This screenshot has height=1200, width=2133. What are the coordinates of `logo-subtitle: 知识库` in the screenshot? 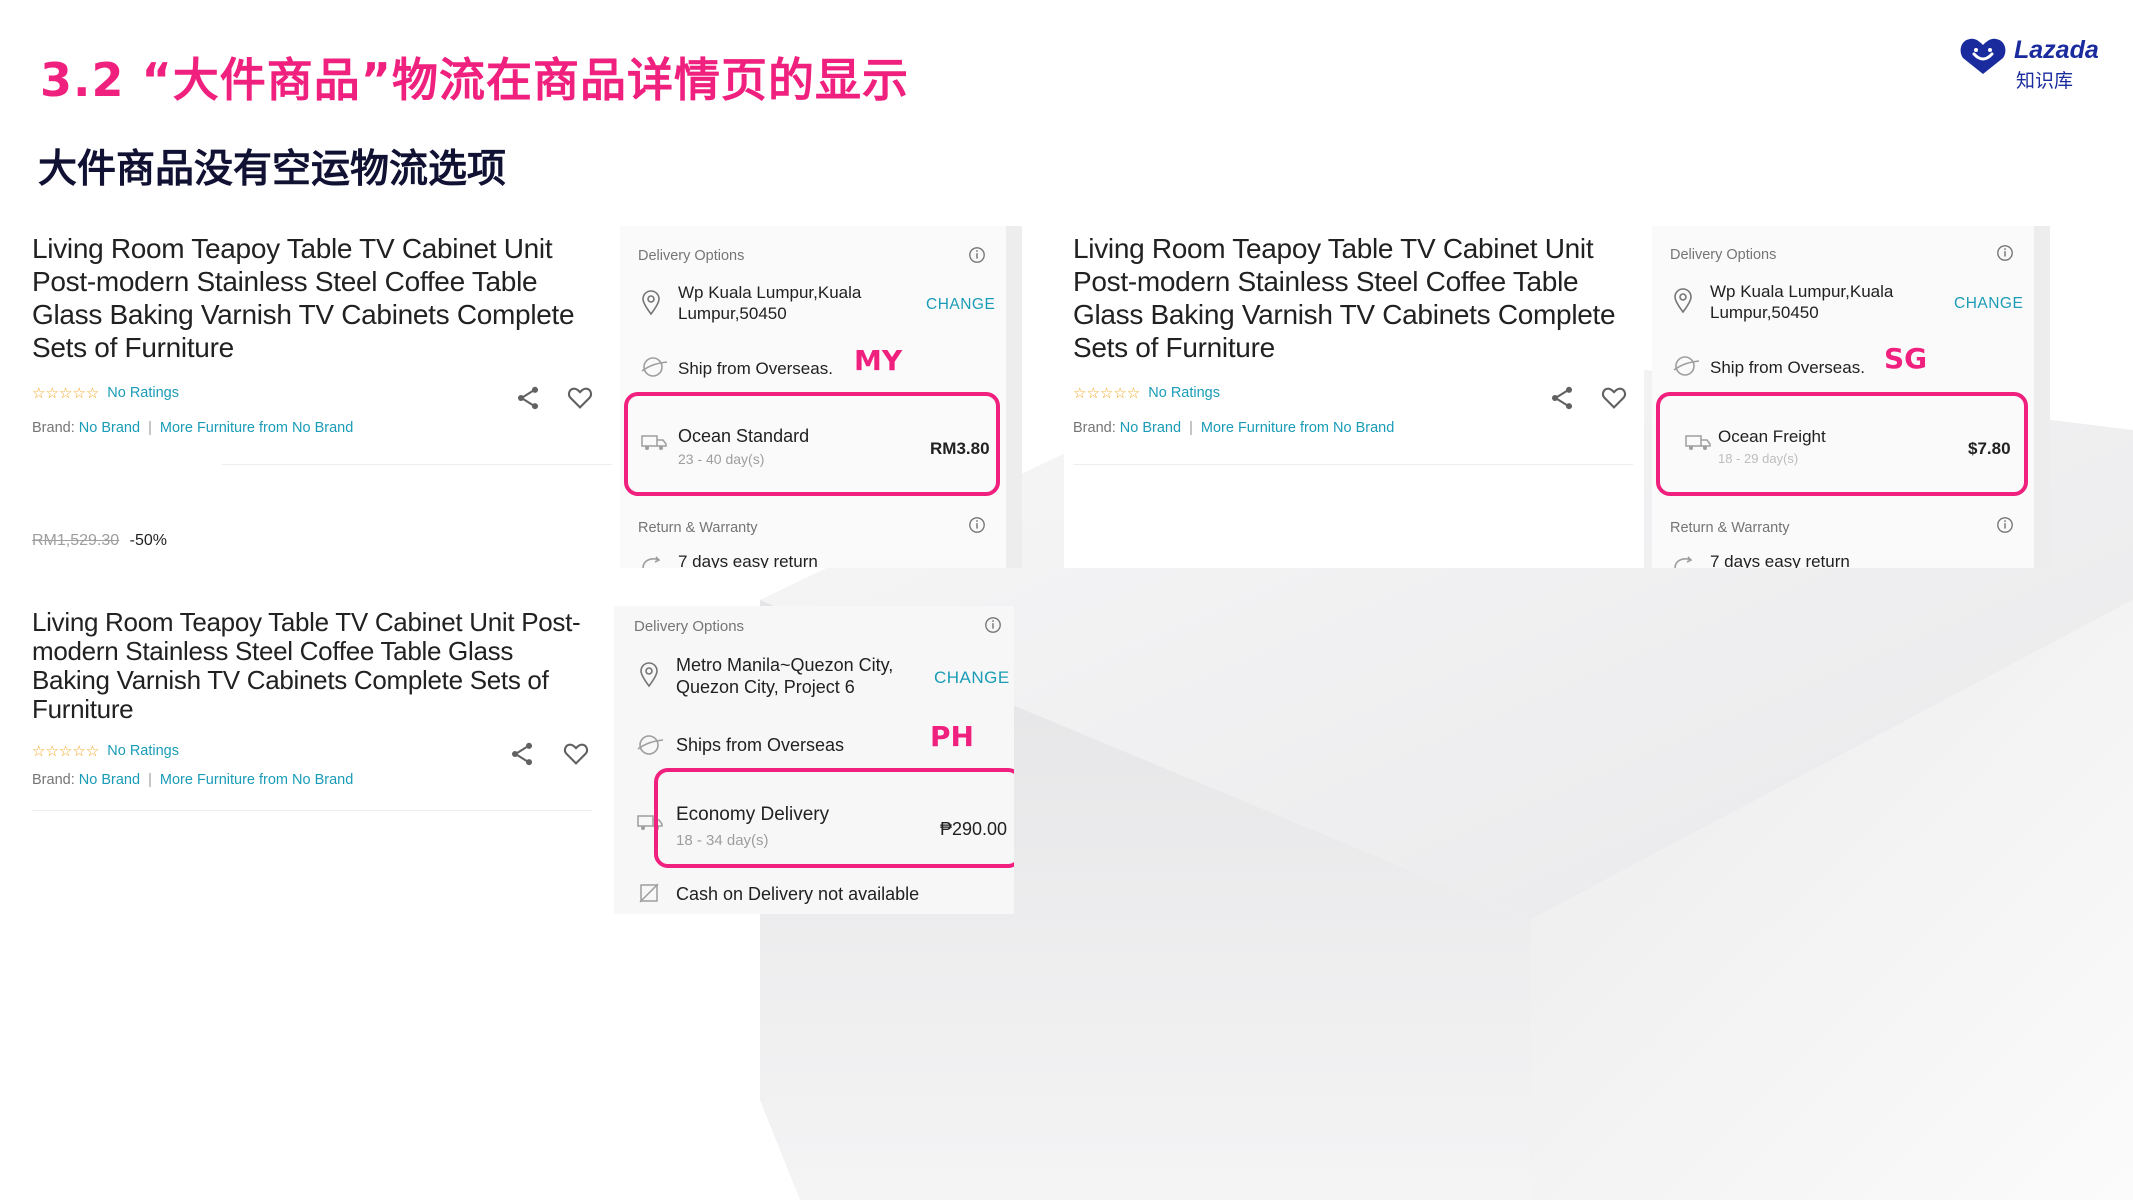 It's located at (2045, 81).